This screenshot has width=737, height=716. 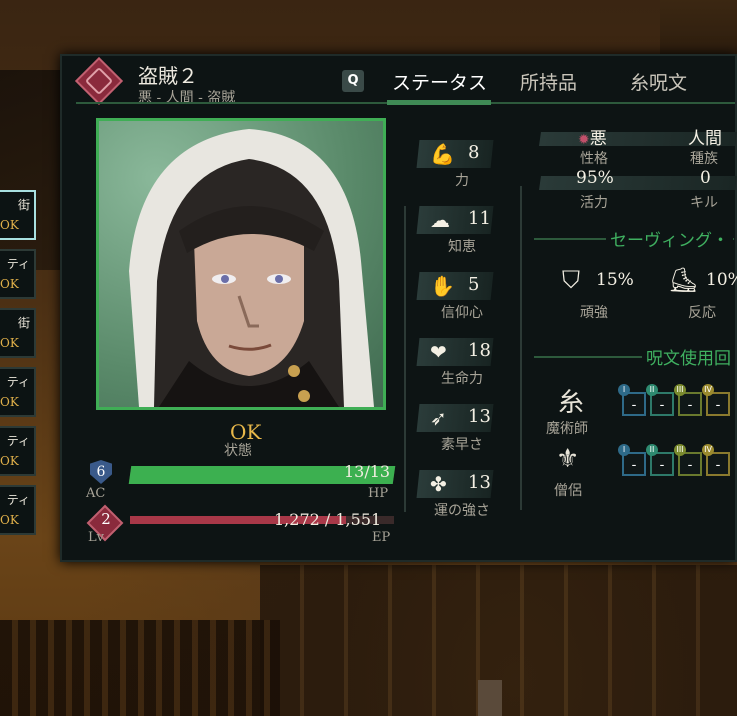 What do you see at coordinates (458, 231) in the screenshot?
I see `attribute-intelligence: ☁ 11 知恵` at bounding box center [458, 231].